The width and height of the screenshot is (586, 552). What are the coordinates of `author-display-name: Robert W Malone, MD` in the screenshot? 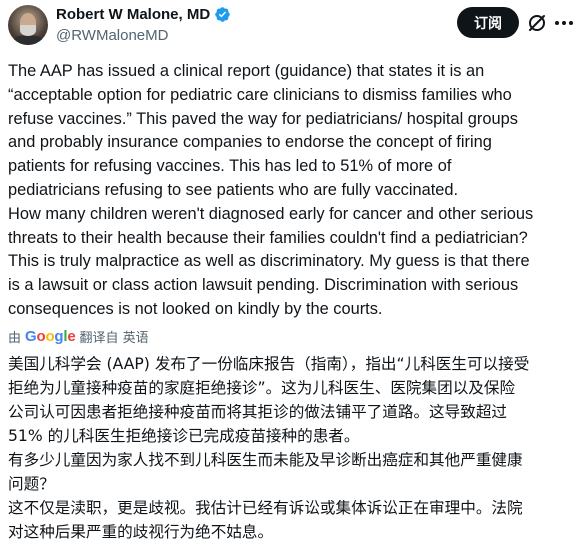 It's located at (133, 14).